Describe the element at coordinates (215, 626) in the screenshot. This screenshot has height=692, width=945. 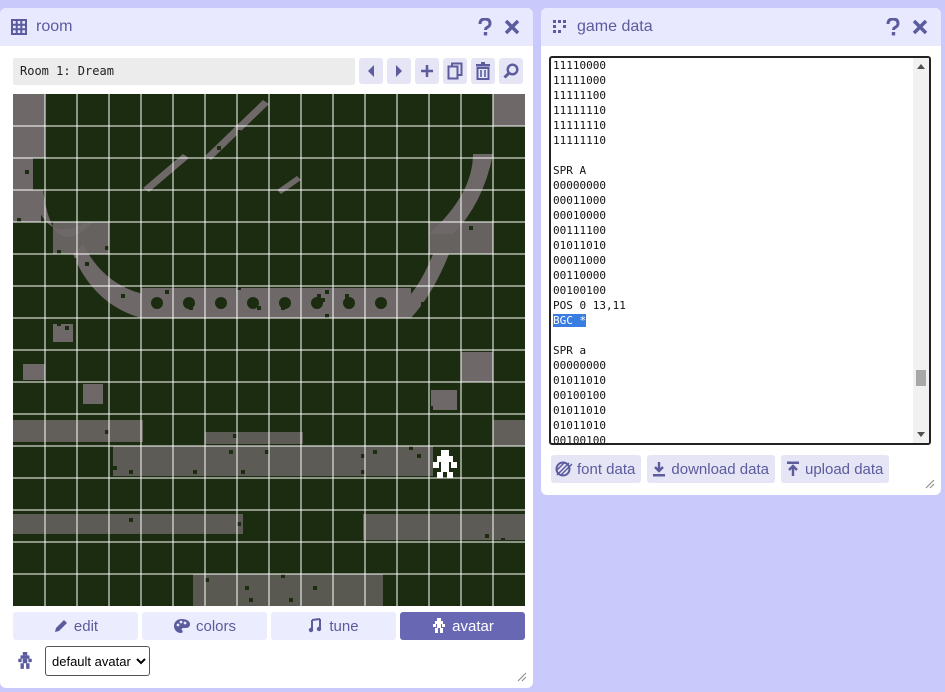
I see `tab-colors-label: colors` at that location.